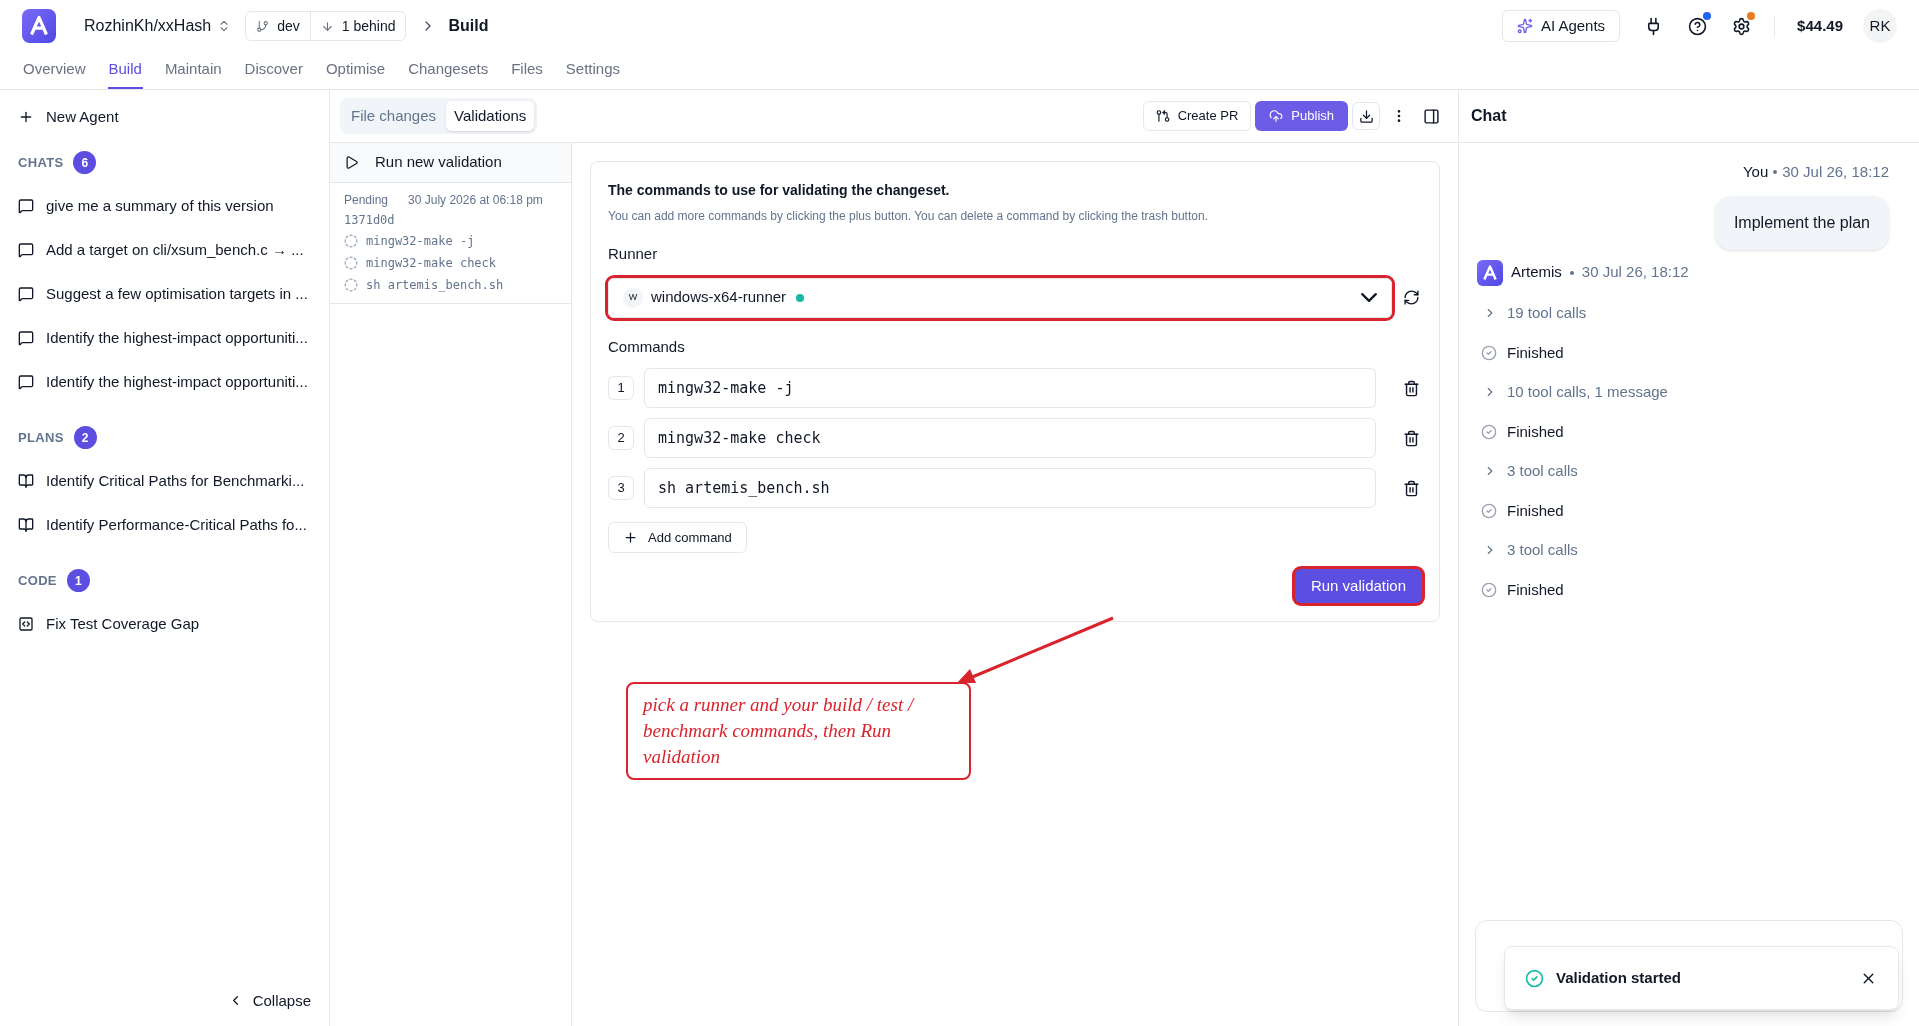  Describe the element at coordinates (527, 70) in the screenshot. I see `nav-tab: Files` at that location.